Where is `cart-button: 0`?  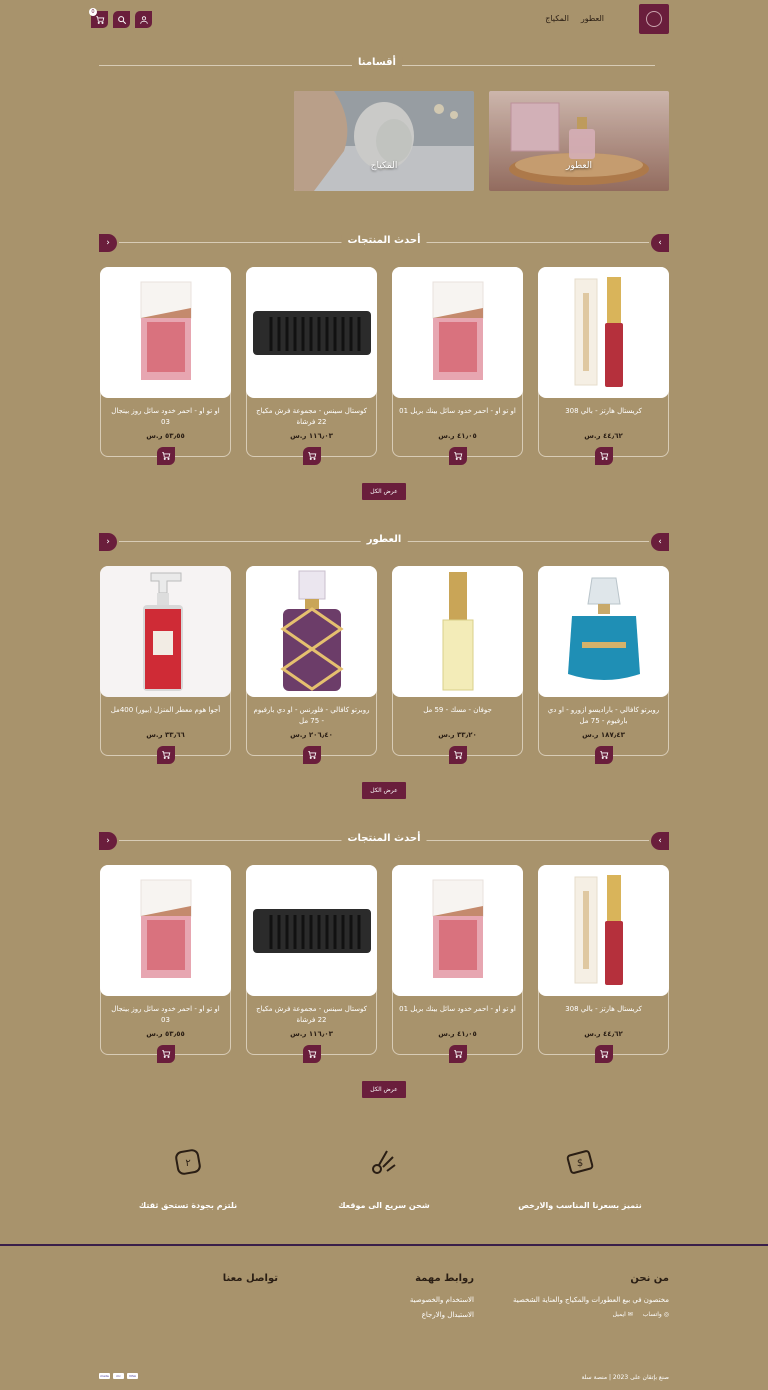
cart-button: 0 is located at coordinates (98, 18).